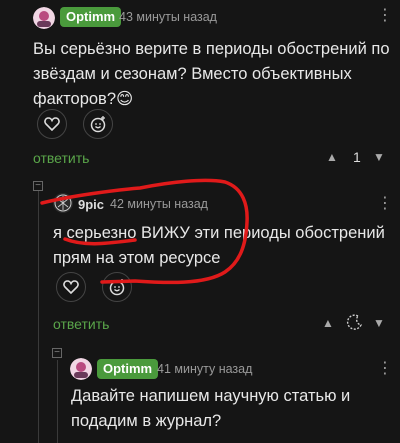 Image resolution: width=400 pixels, height=443 pixels. I want to click on moon-icon, so click(355, 324).